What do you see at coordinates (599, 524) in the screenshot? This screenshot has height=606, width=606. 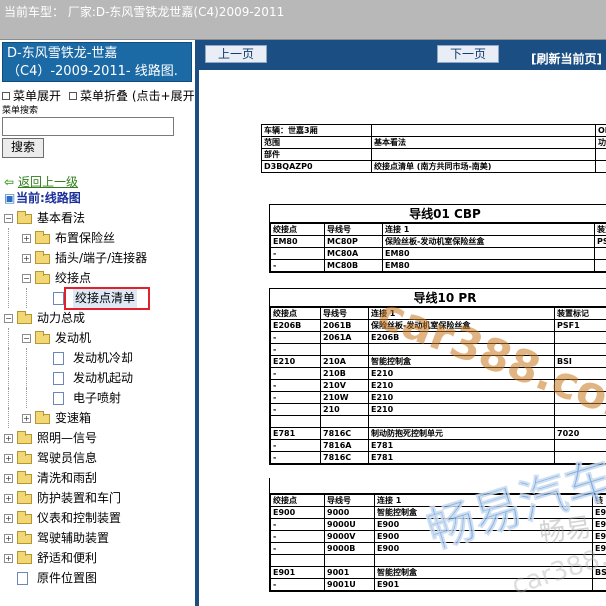 I see `table-cell: E9` at bounding box center [599, 524].